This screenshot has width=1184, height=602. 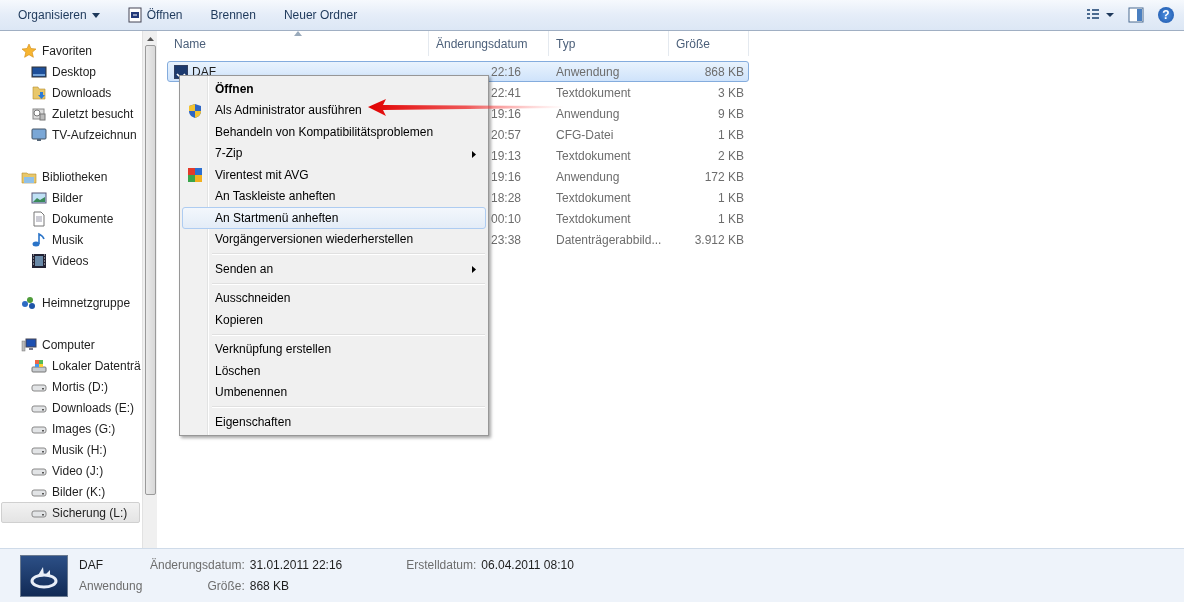 I want to click on organize-menu-button: Organisieren, so click(x=59, y=15).